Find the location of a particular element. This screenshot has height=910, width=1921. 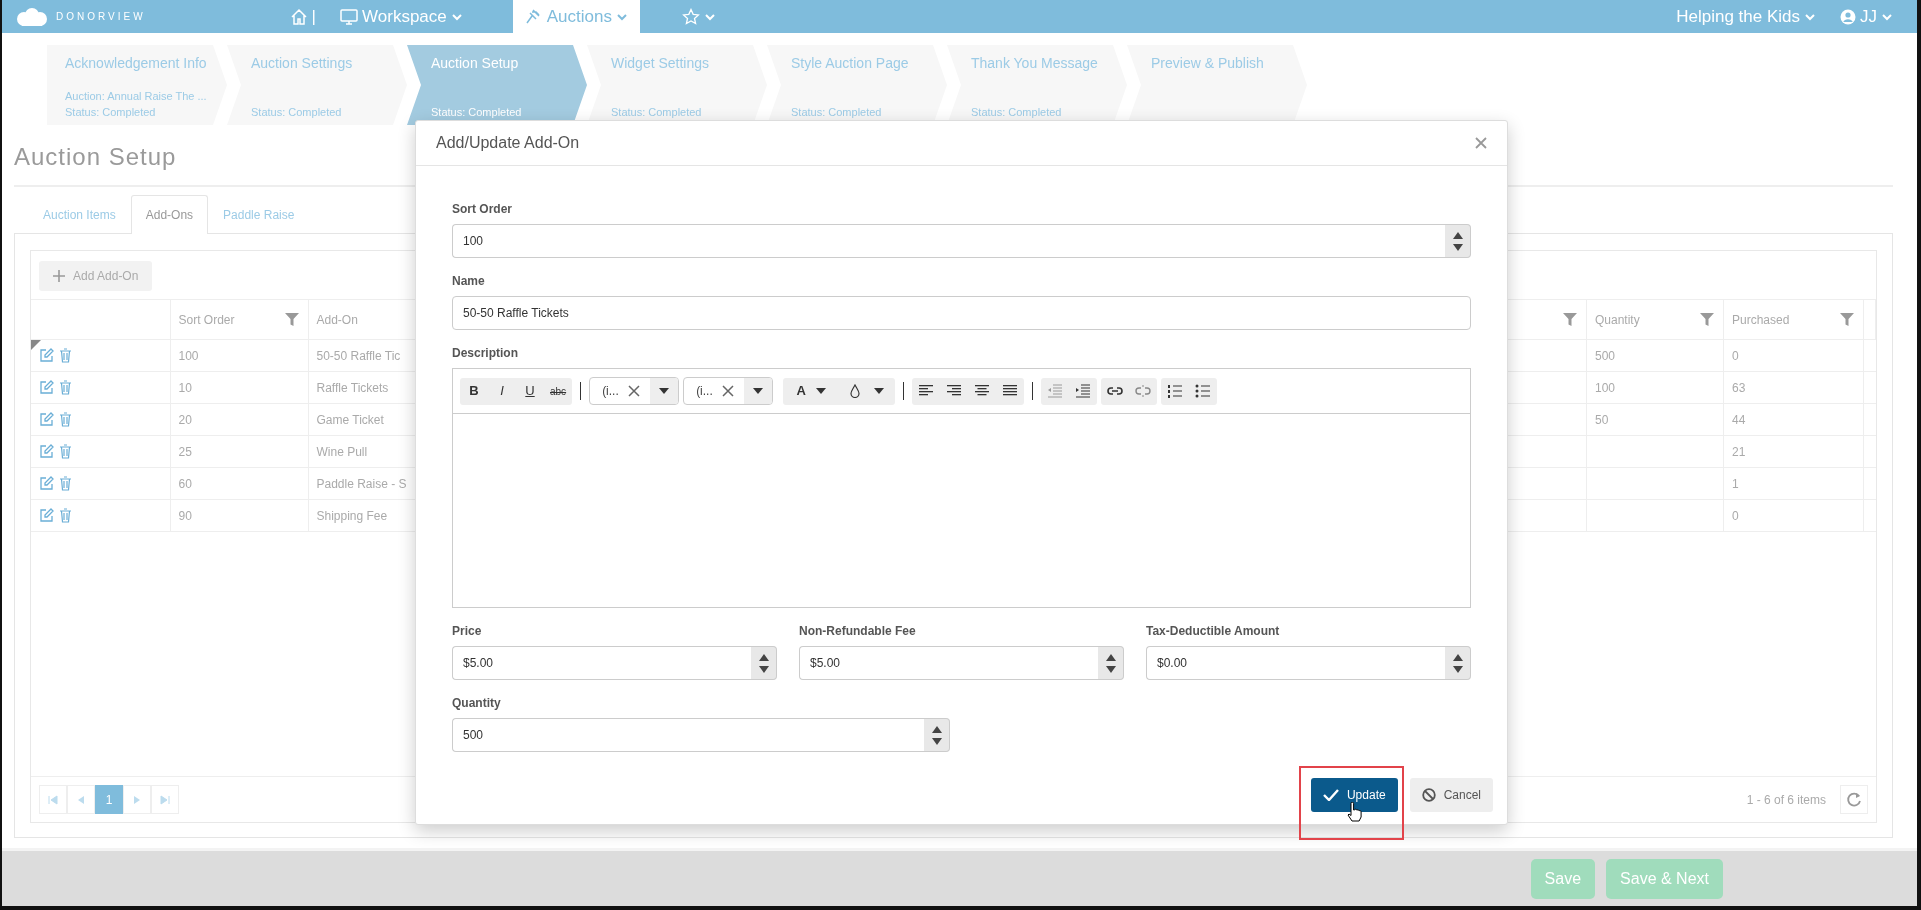

nav-menu-item: | is located at coordinates (303, 16).